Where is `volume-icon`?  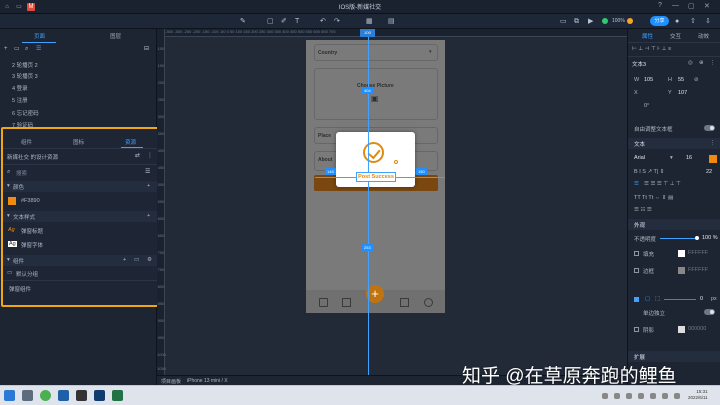 volume-icon is located at coordinates (665, 396).